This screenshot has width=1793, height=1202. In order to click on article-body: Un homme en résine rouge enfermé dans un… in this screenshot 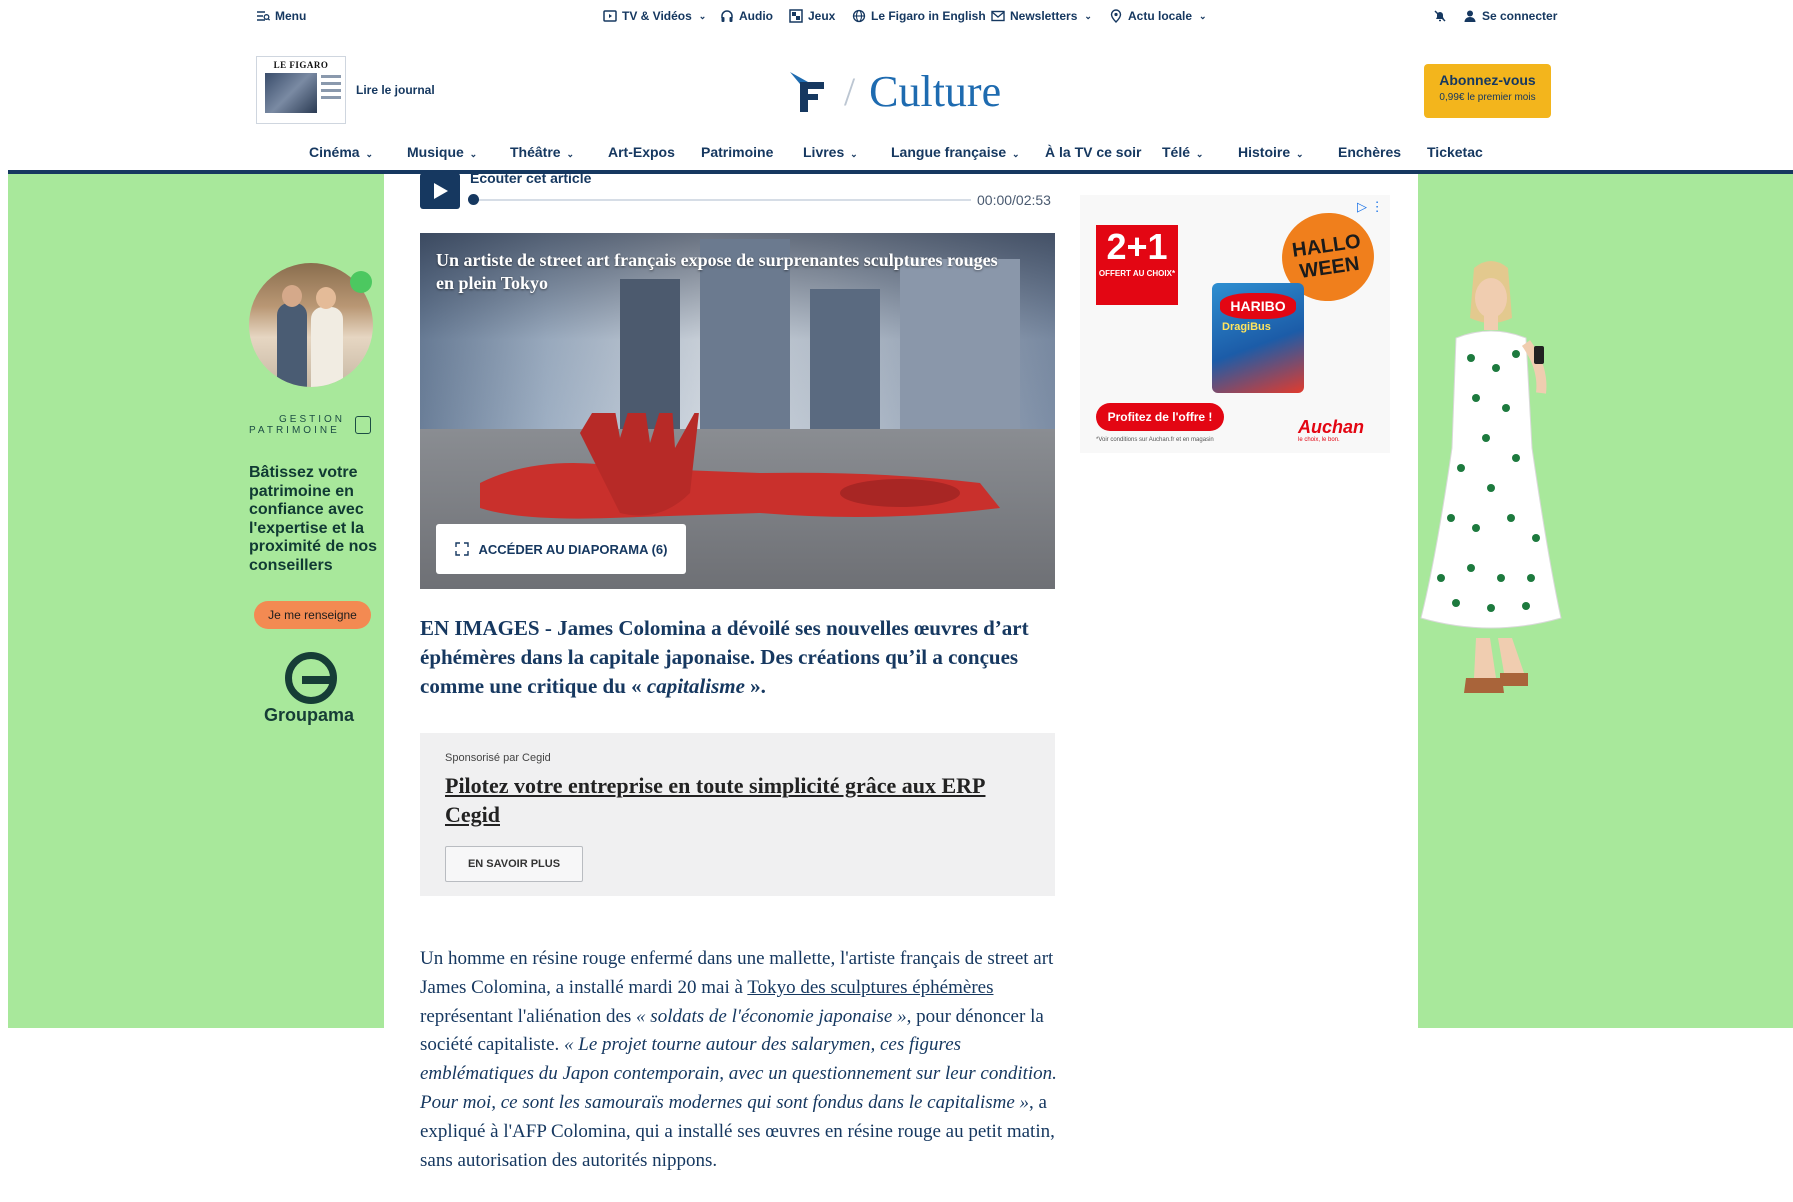, I will do `click(740, 1060)`.